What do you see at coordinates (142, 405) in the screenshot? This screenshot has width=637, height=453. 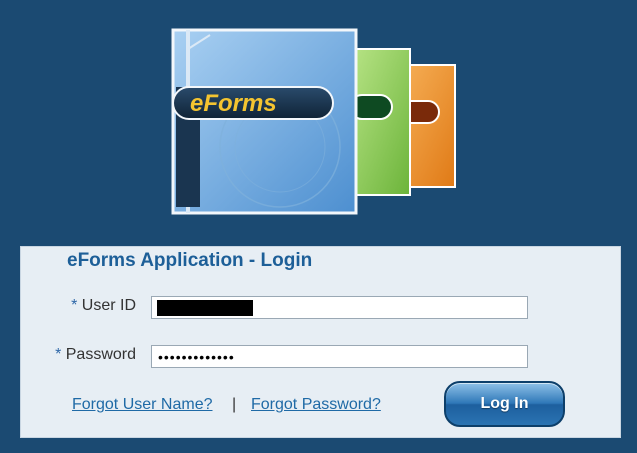 I see `forgot-user-name-link: Forgot User Name?` at bounding box center [142, 405].